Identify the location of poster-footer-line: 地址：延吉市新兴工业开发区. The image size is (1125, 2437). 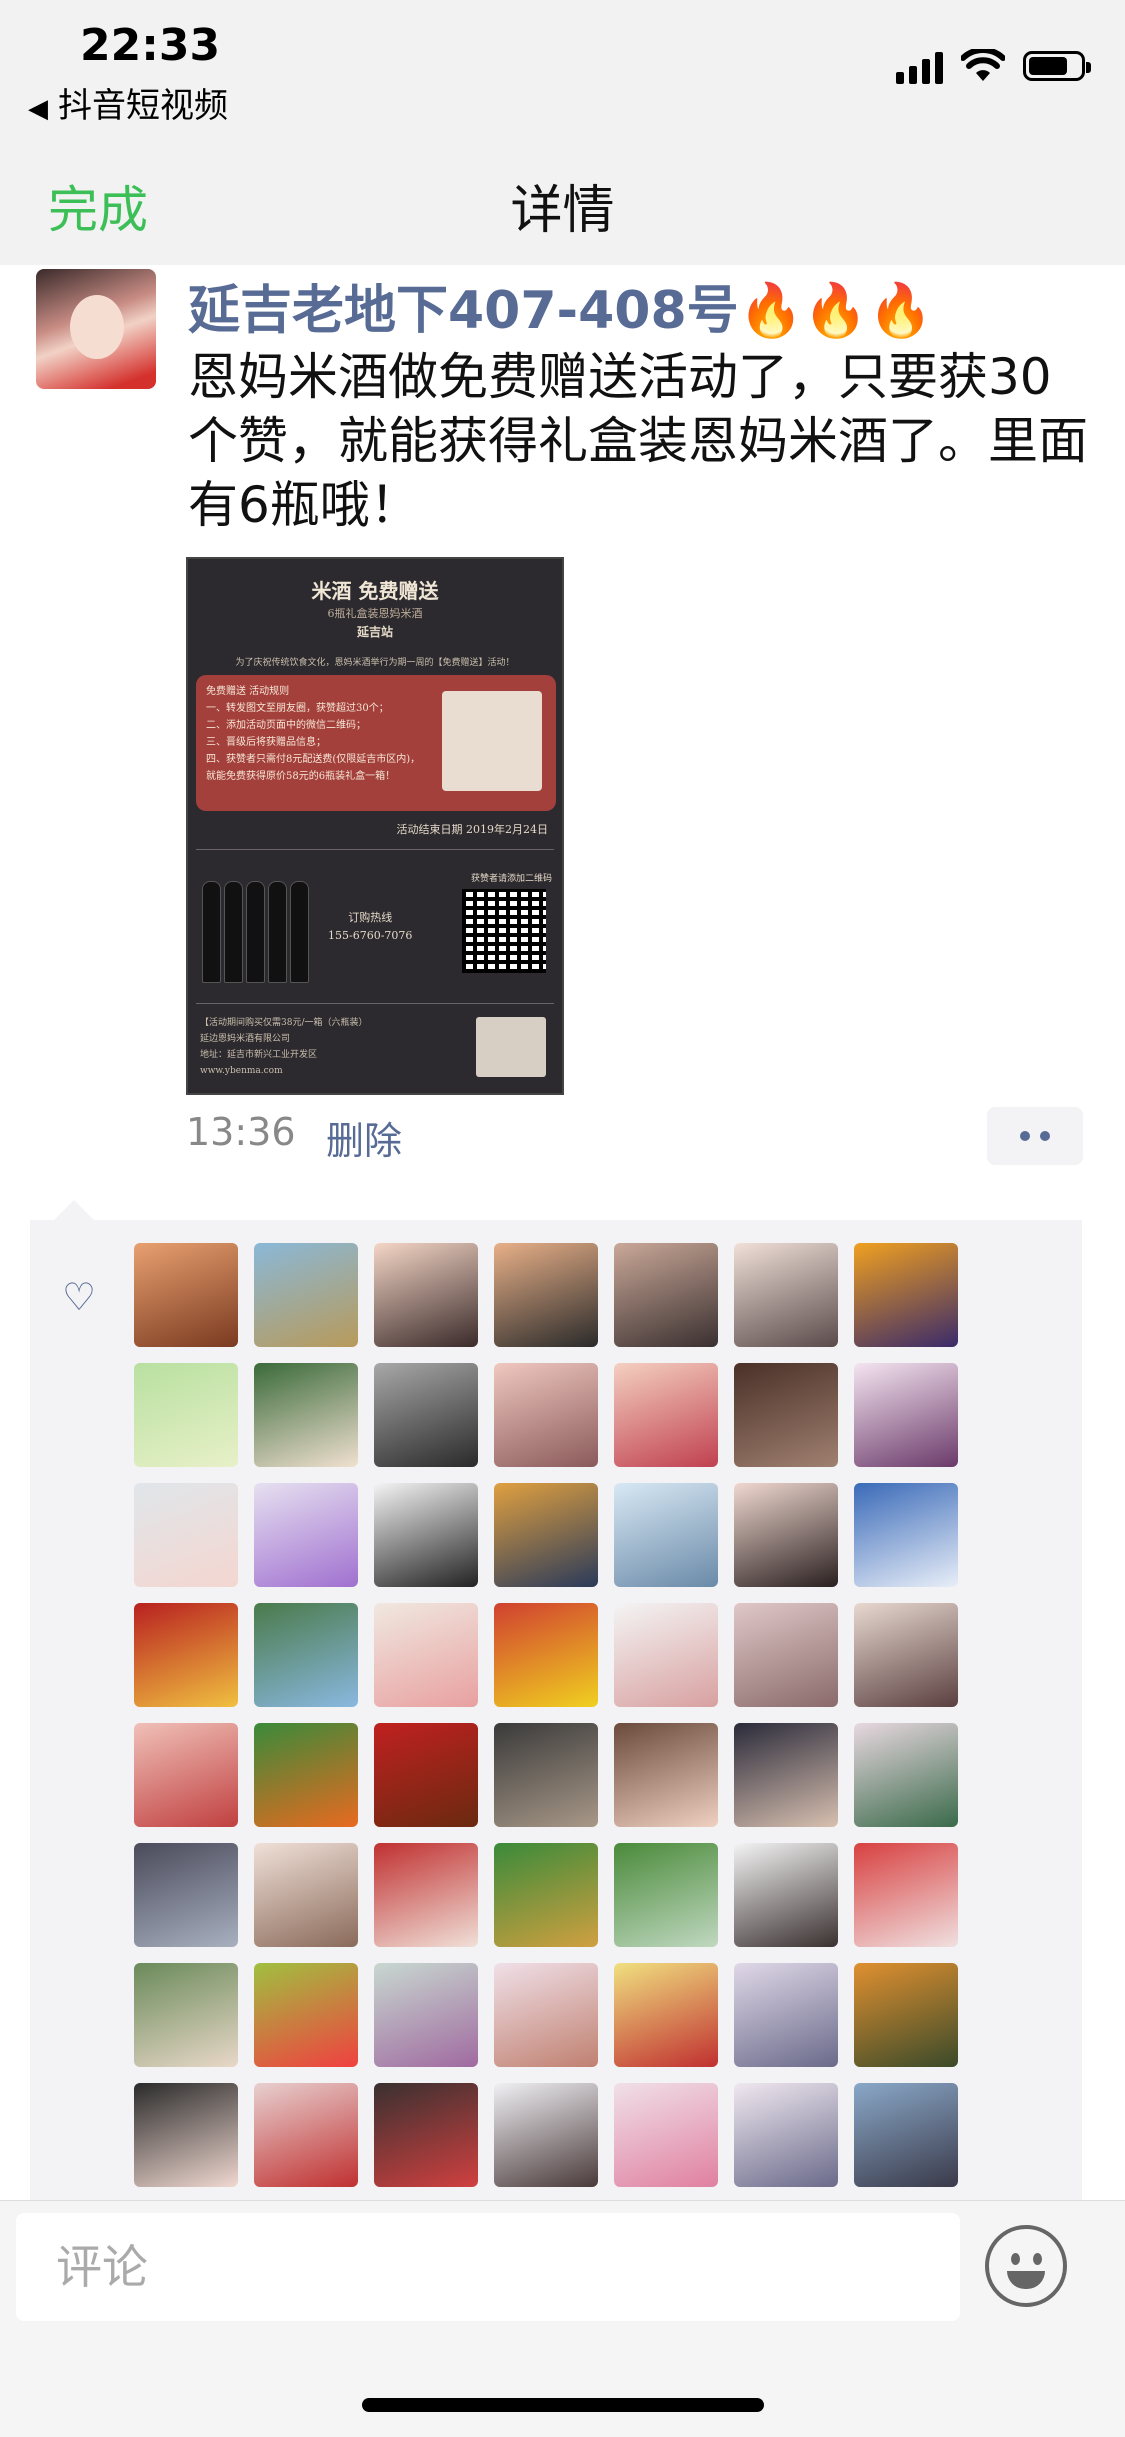
(259, 1055).